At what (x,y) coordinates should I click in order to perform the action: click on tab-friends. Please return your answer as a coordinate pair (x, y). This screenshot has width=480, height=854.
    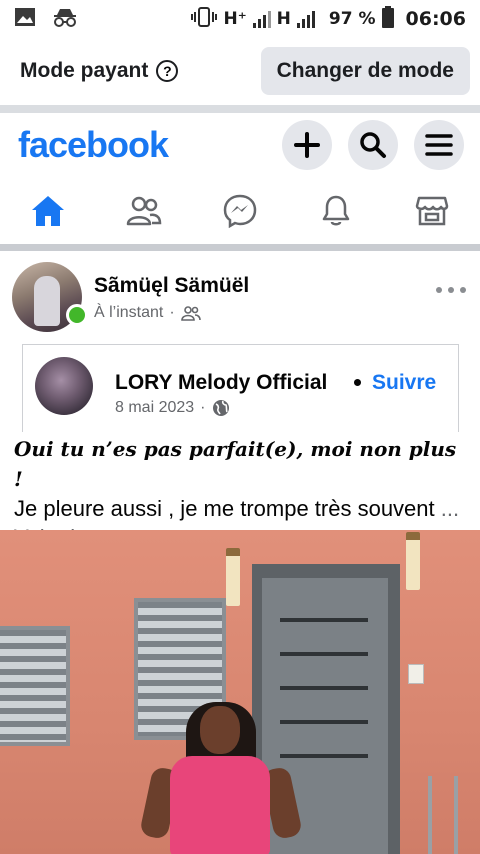
    Looking at the image, I should click on (144, 211).